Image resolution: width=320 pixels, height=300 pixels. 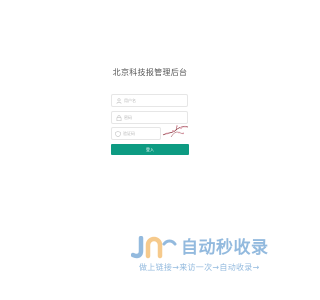 What do you see at coordinates (149, 117) in the screenshot?
I see `password-input` at bounding box center [149, 117].